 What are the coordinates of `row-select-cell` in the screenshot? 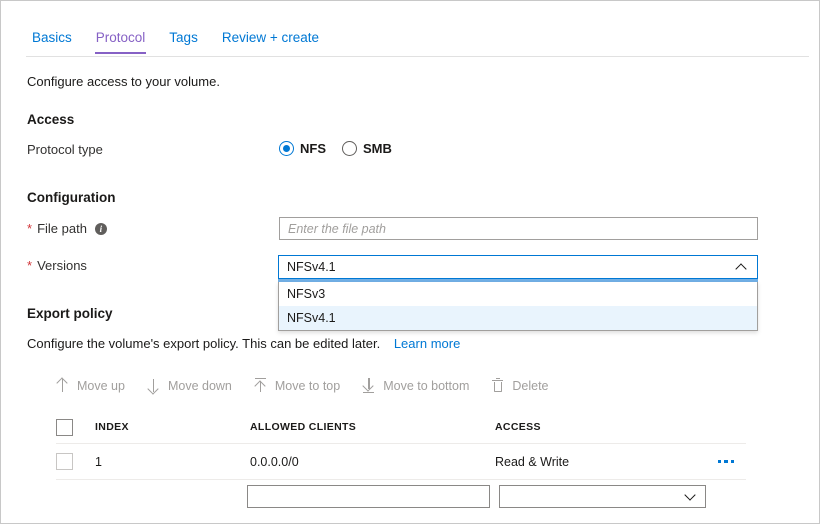 It's located at (75, 461).